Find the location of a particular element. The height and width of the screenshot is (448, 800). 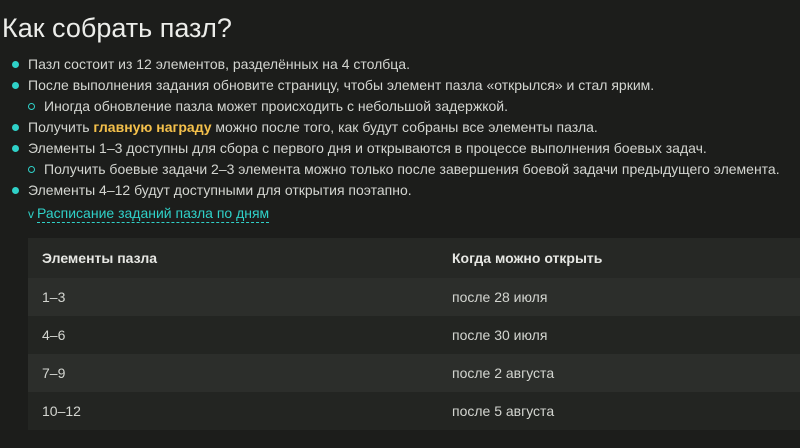

column-header-elements: Элементы пазла is located at coordinates (233, 258).